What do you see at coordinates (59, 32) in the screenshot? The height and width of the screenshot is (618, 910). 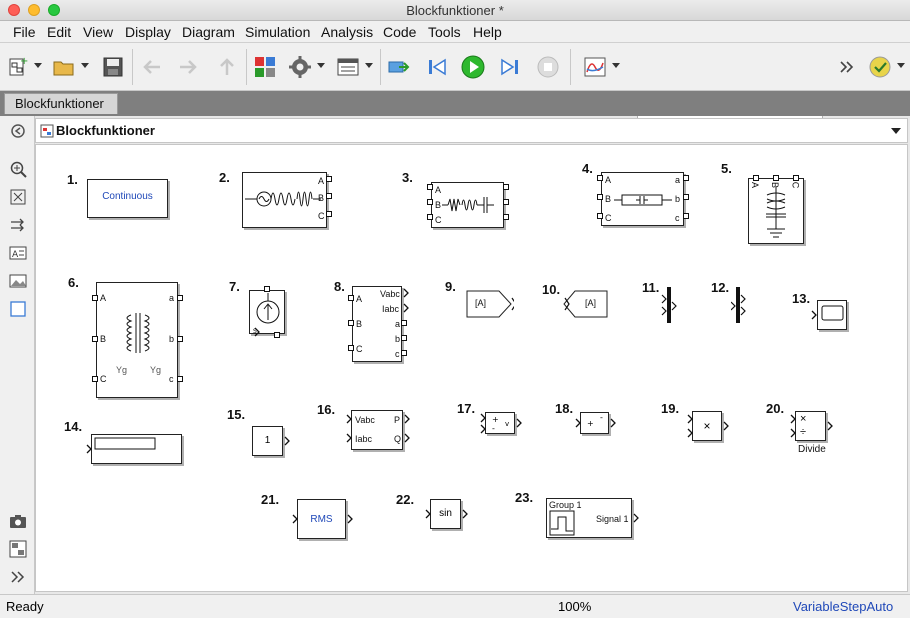 I see `menu-edit: Edit` at bounding box center [59, 32].